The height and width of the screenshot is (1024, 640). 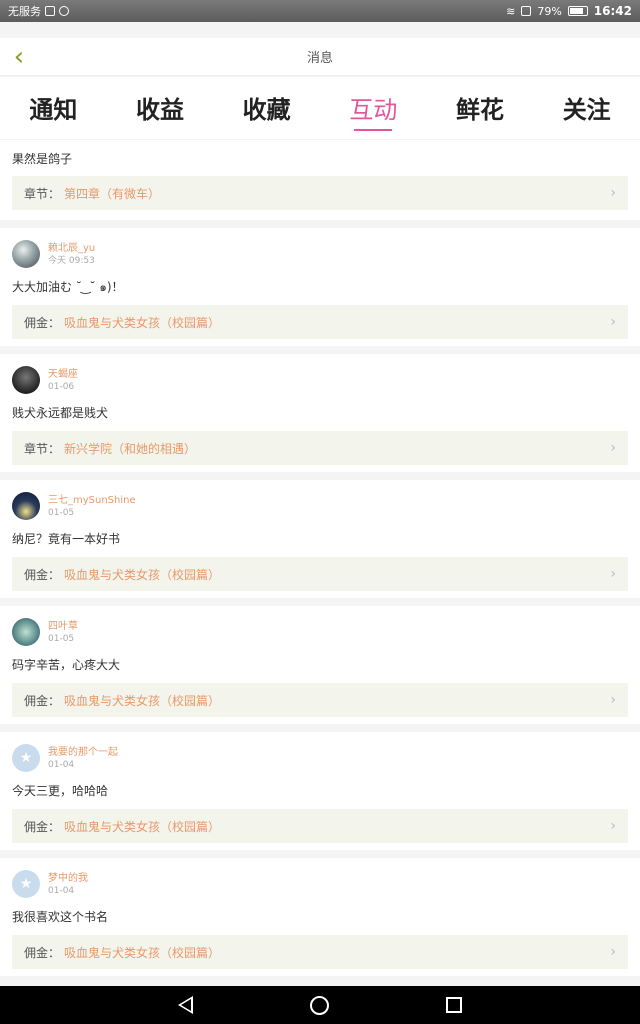 I want to click on clock: 16:42, so click(x=612, y=11).